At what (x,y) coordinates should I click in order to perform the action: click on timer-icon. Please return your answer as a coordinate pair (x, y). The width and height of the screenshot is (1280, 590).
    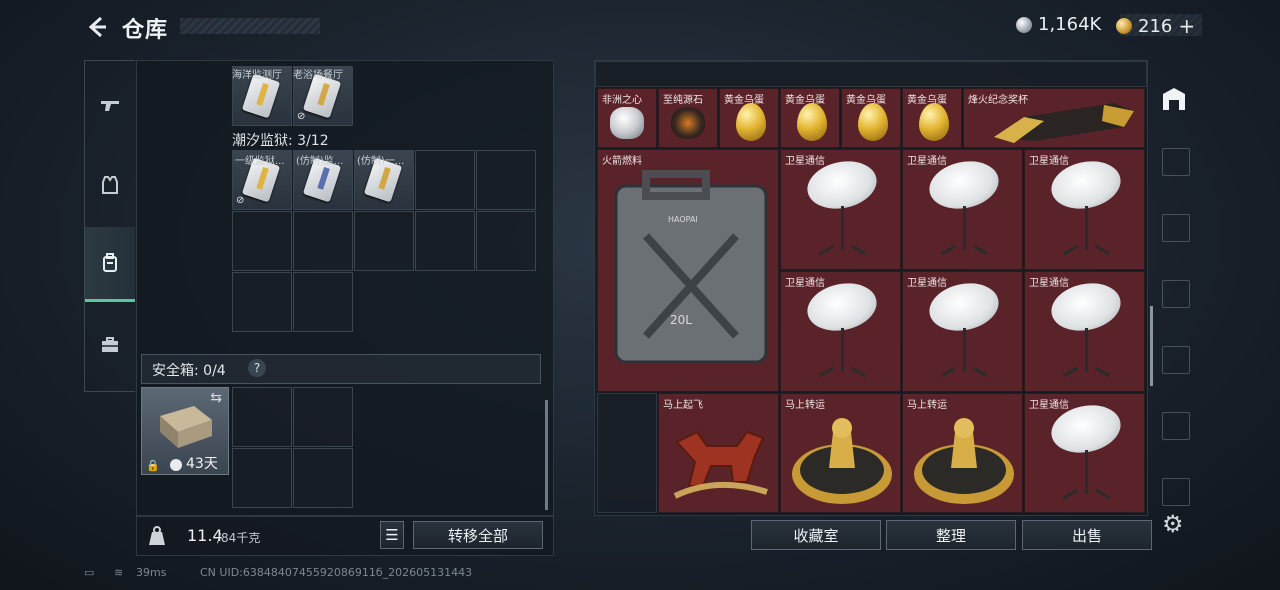
    Looking at the image, I should click on (176, 465).